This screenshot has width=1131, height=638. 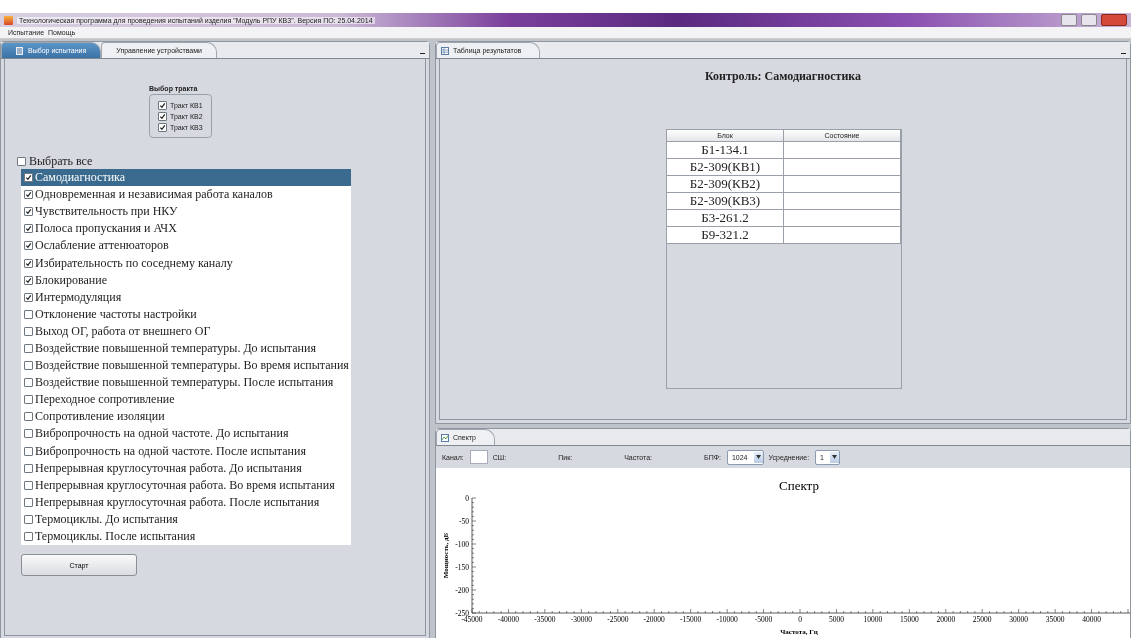 What do you see at coordinates (100, 417) in the screenshot?
I see `item-label: Сопротивление изоляции` at bounding box center [100, 417].